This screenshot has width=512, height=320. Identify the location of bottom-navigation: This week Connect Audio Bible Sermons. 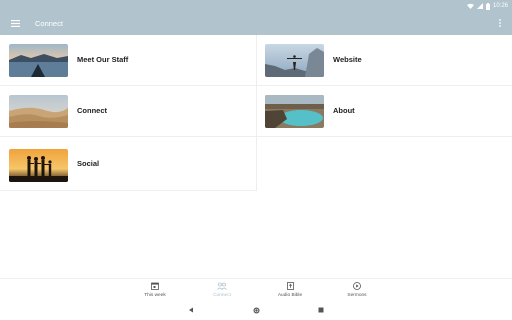
(256, 289).